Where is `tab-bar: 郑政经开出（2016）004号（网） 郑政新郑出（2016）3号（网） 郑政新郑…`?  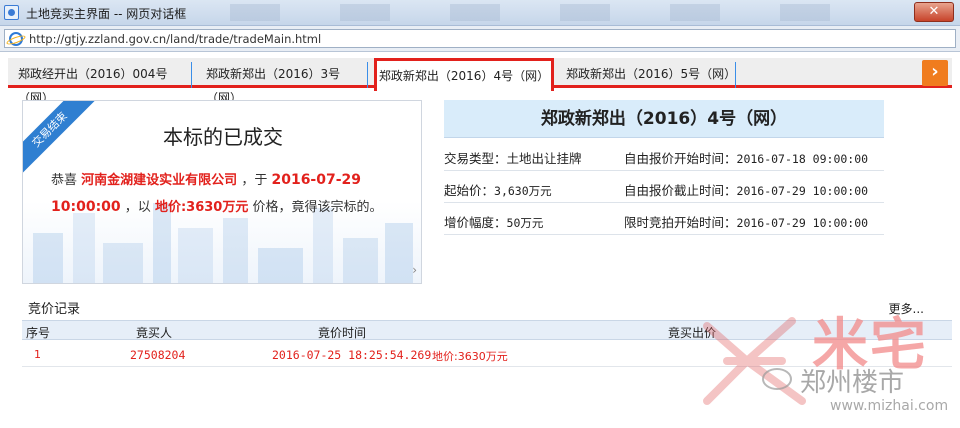
tab-bar: 郑政经开出（2016）004号（网） 郑政新郑出（2016）3号（网） 郑政新郑… is located at coordinates (480, 81).